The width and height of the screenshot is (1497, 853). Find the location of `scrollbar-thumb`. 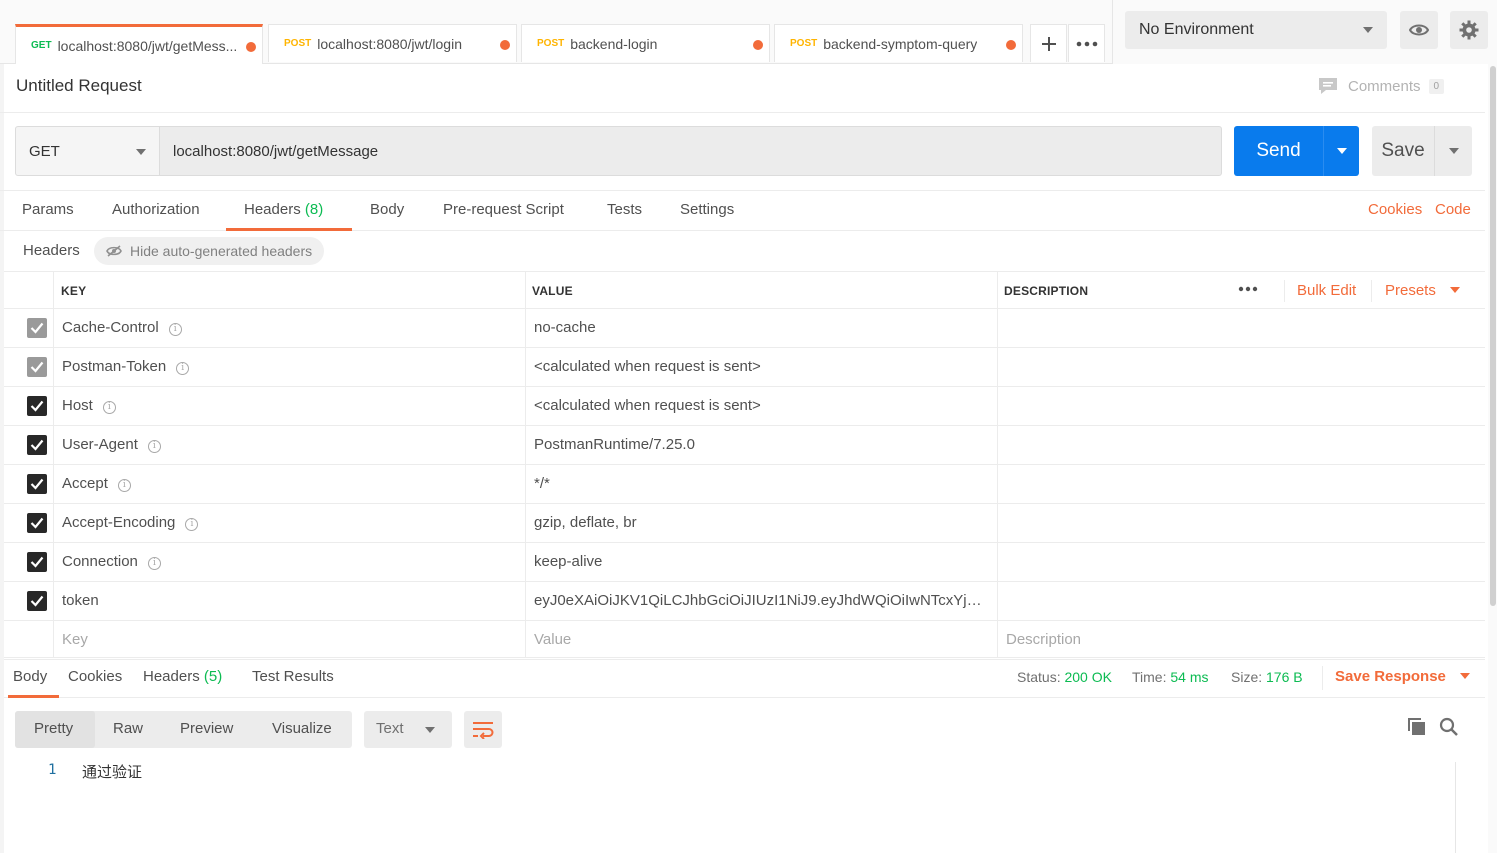

scrollbar-thumb is located at coordinates (1493, 336).